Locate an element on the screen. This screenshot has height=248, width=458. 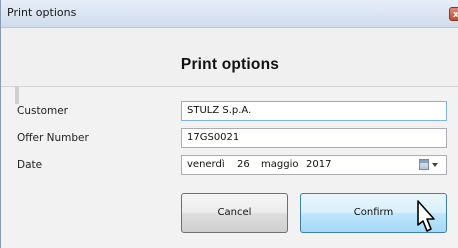
date-month: maggio is located at coordinates (279, 164).